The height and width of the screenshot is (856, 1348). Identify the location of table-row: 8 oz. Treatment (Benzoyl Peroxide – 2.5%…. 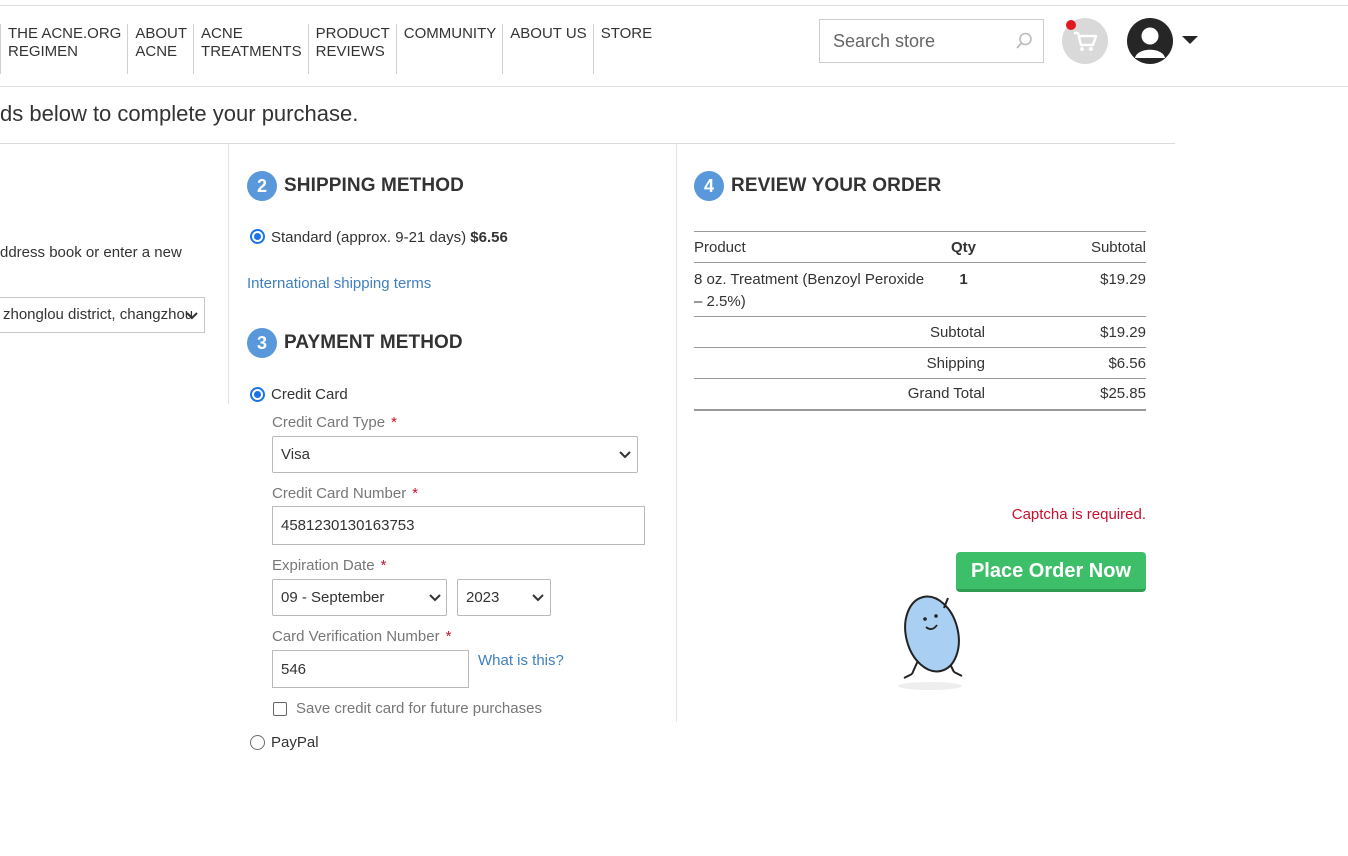
(920, 289).